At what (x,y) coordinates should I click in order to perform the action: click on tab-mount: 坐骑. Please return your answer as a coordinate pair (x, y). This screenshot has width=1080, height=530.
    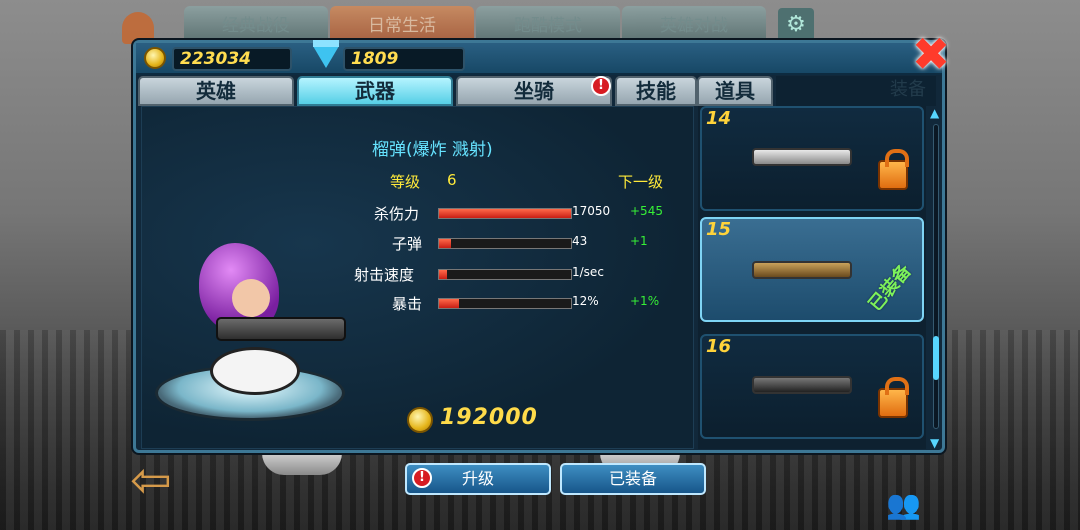
    Looking at the image, I should click on (534, 91).